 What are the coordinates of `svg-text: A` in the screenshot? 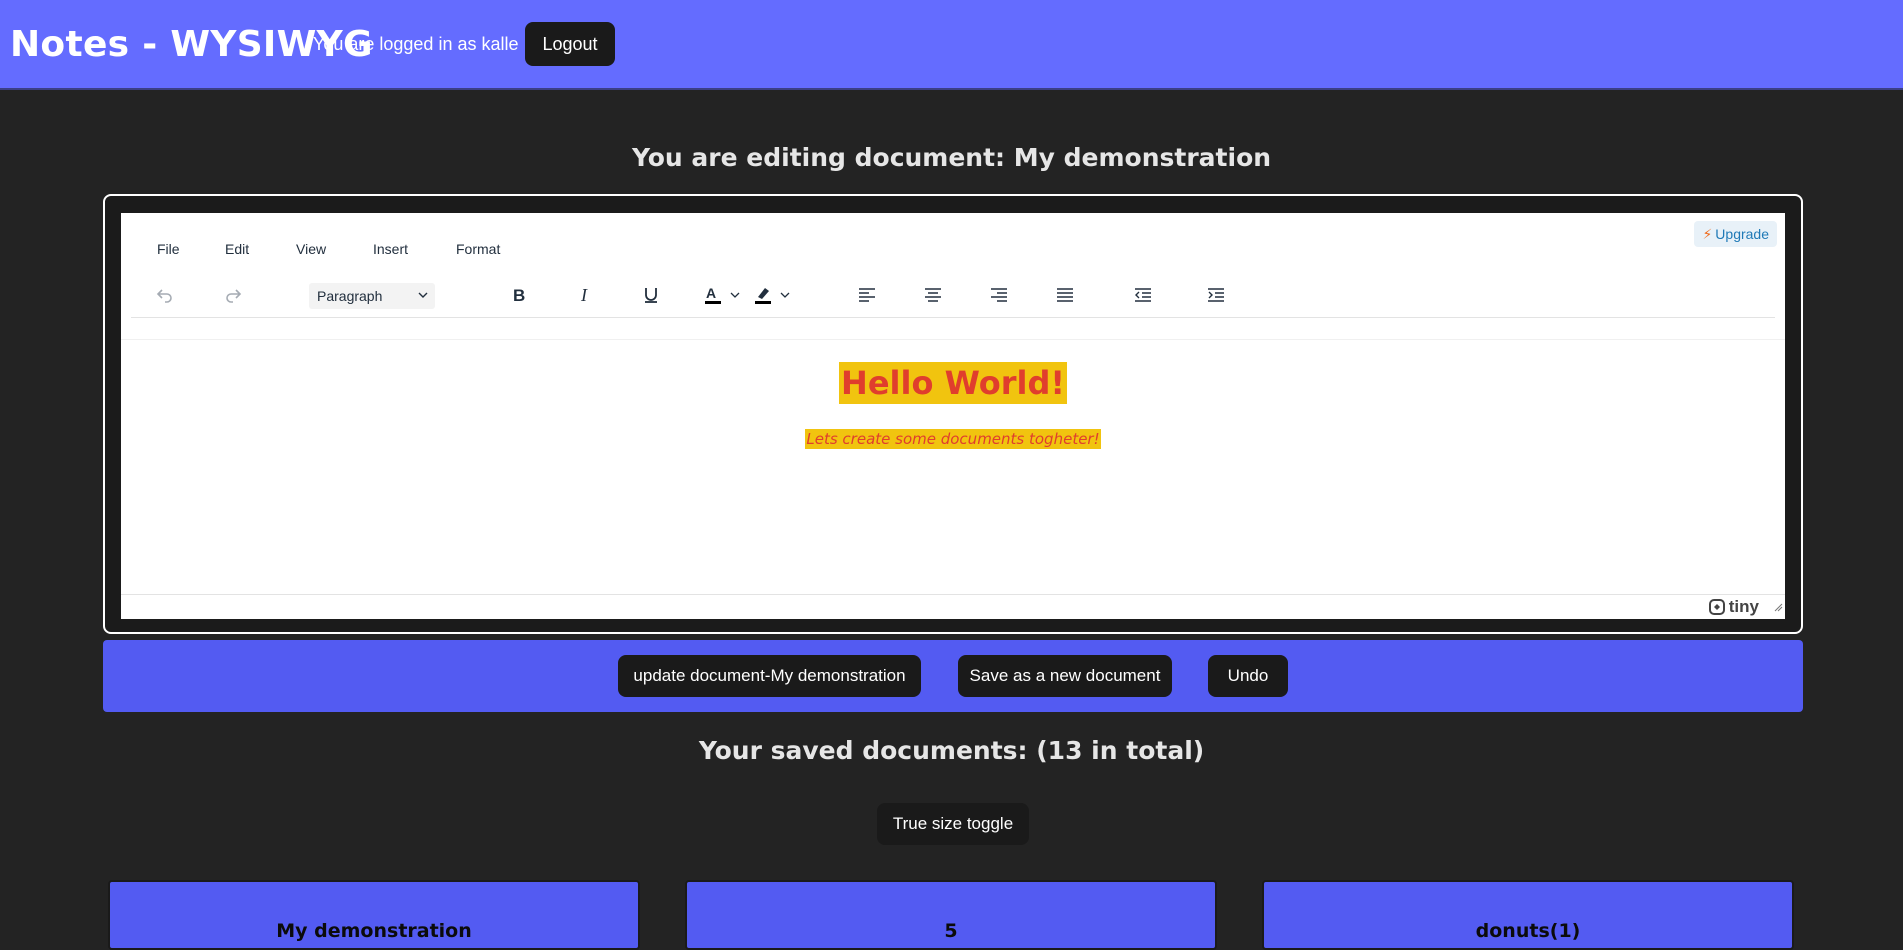 It's located at (711, 293).